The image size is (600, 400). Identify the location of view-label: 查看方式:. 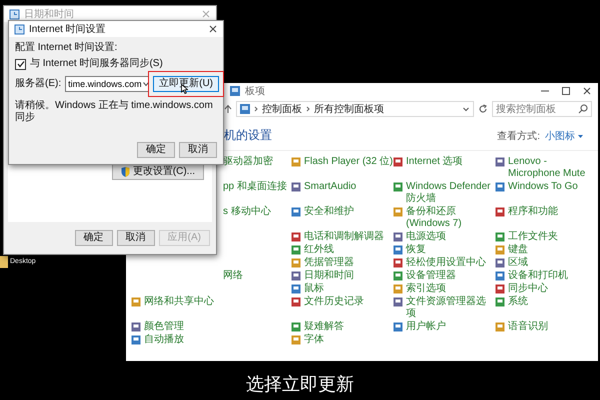
(518, 136).